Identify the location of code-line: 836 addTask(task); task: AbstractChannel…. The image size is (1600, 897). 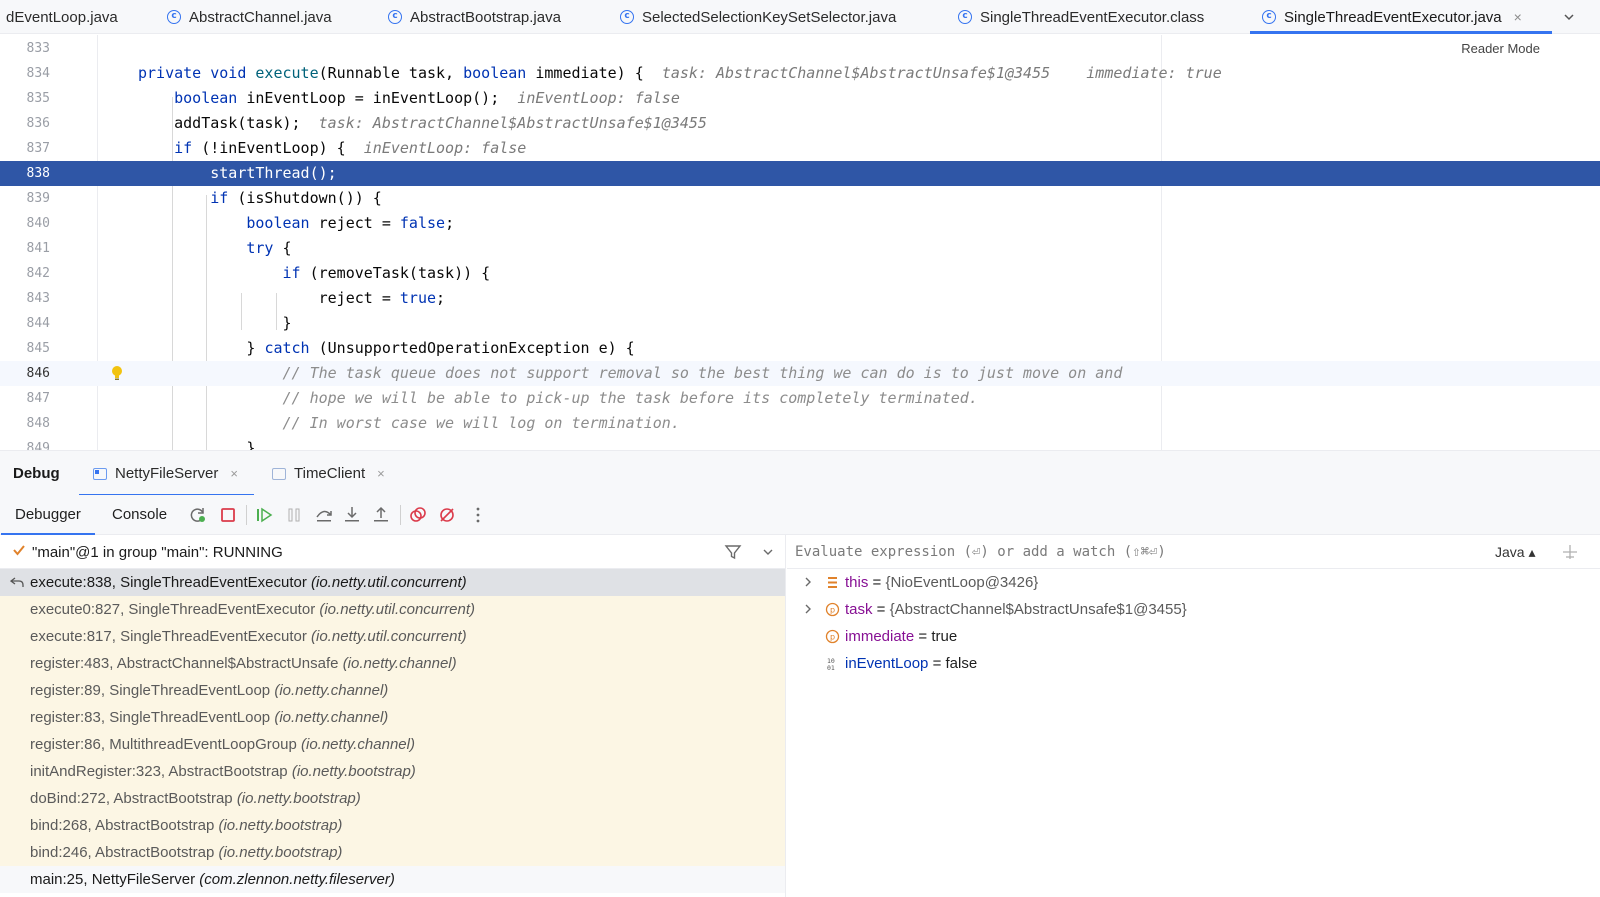
(800, 123).